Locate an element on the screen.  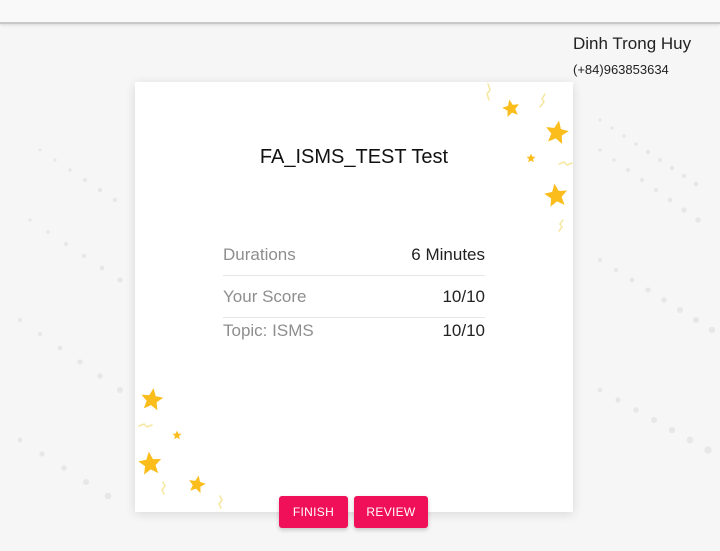
user-phone: (+84)963853634 is located at coordinates (621, 69).